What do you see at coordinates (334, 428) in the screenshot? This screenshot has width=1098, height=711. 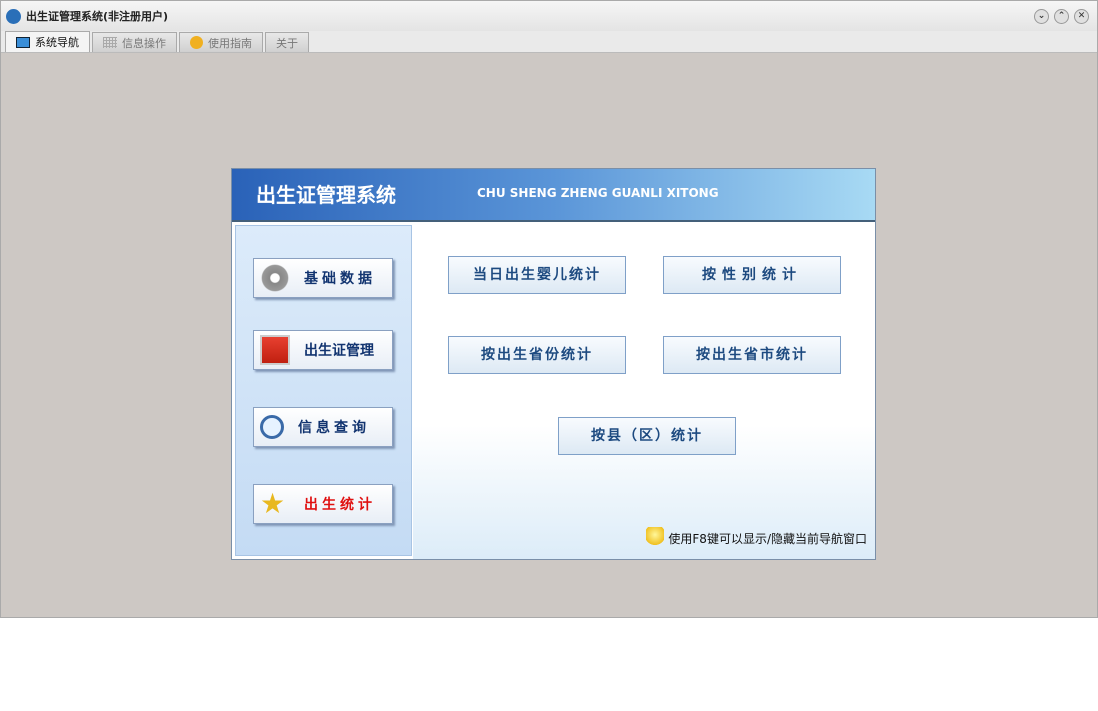 I see `nav-label: 信息查询` at bounding box center [334, 428].